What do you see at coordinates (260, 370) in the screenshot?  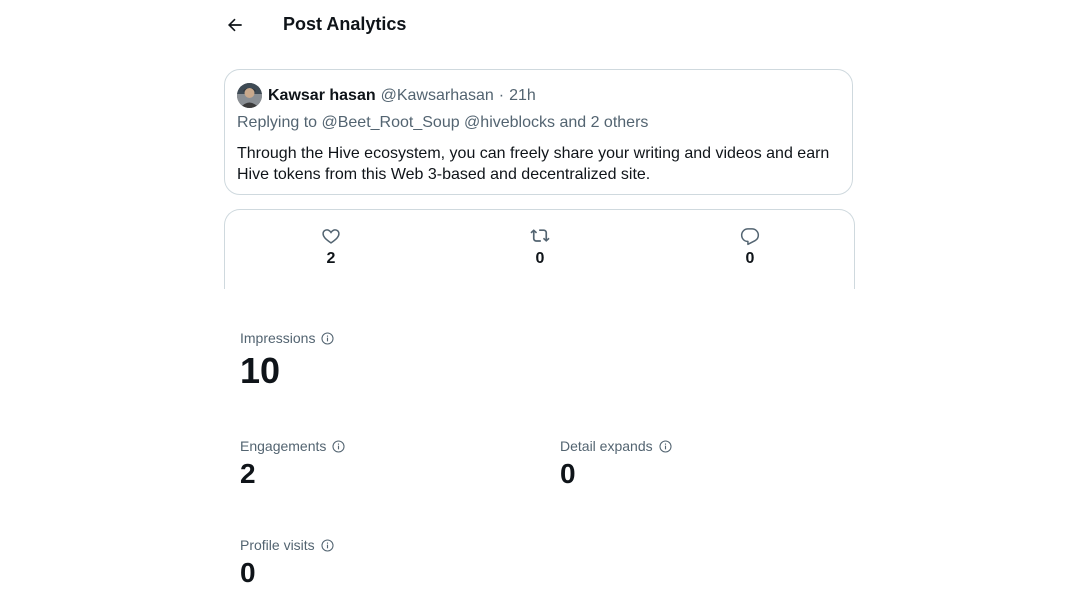 I see `impressions-value: 10` at bounding box center [260, 370].